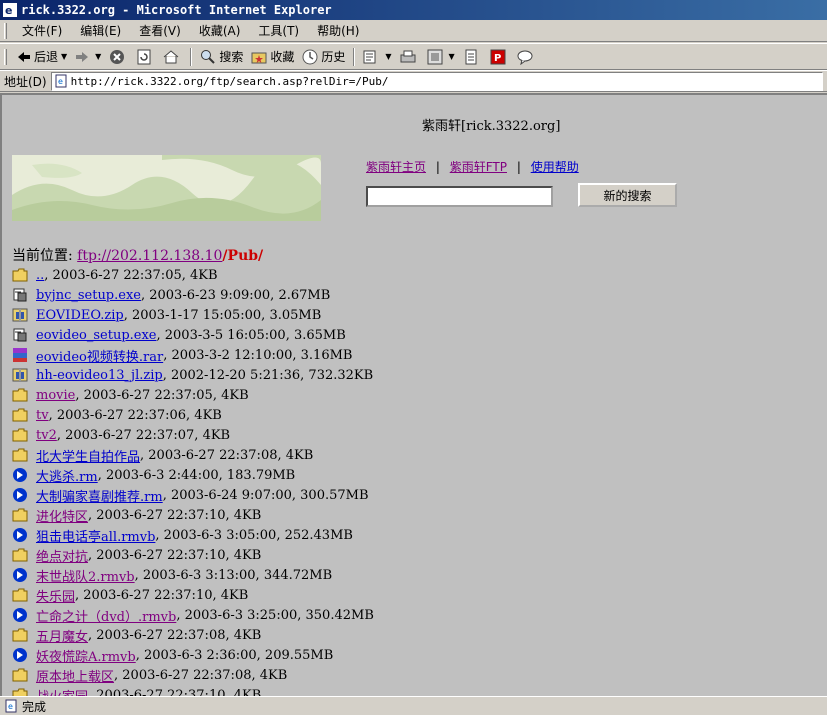  I want to click on file-meta: , 2003-6-27 22:37:05, 4KB, so click(162, 395).